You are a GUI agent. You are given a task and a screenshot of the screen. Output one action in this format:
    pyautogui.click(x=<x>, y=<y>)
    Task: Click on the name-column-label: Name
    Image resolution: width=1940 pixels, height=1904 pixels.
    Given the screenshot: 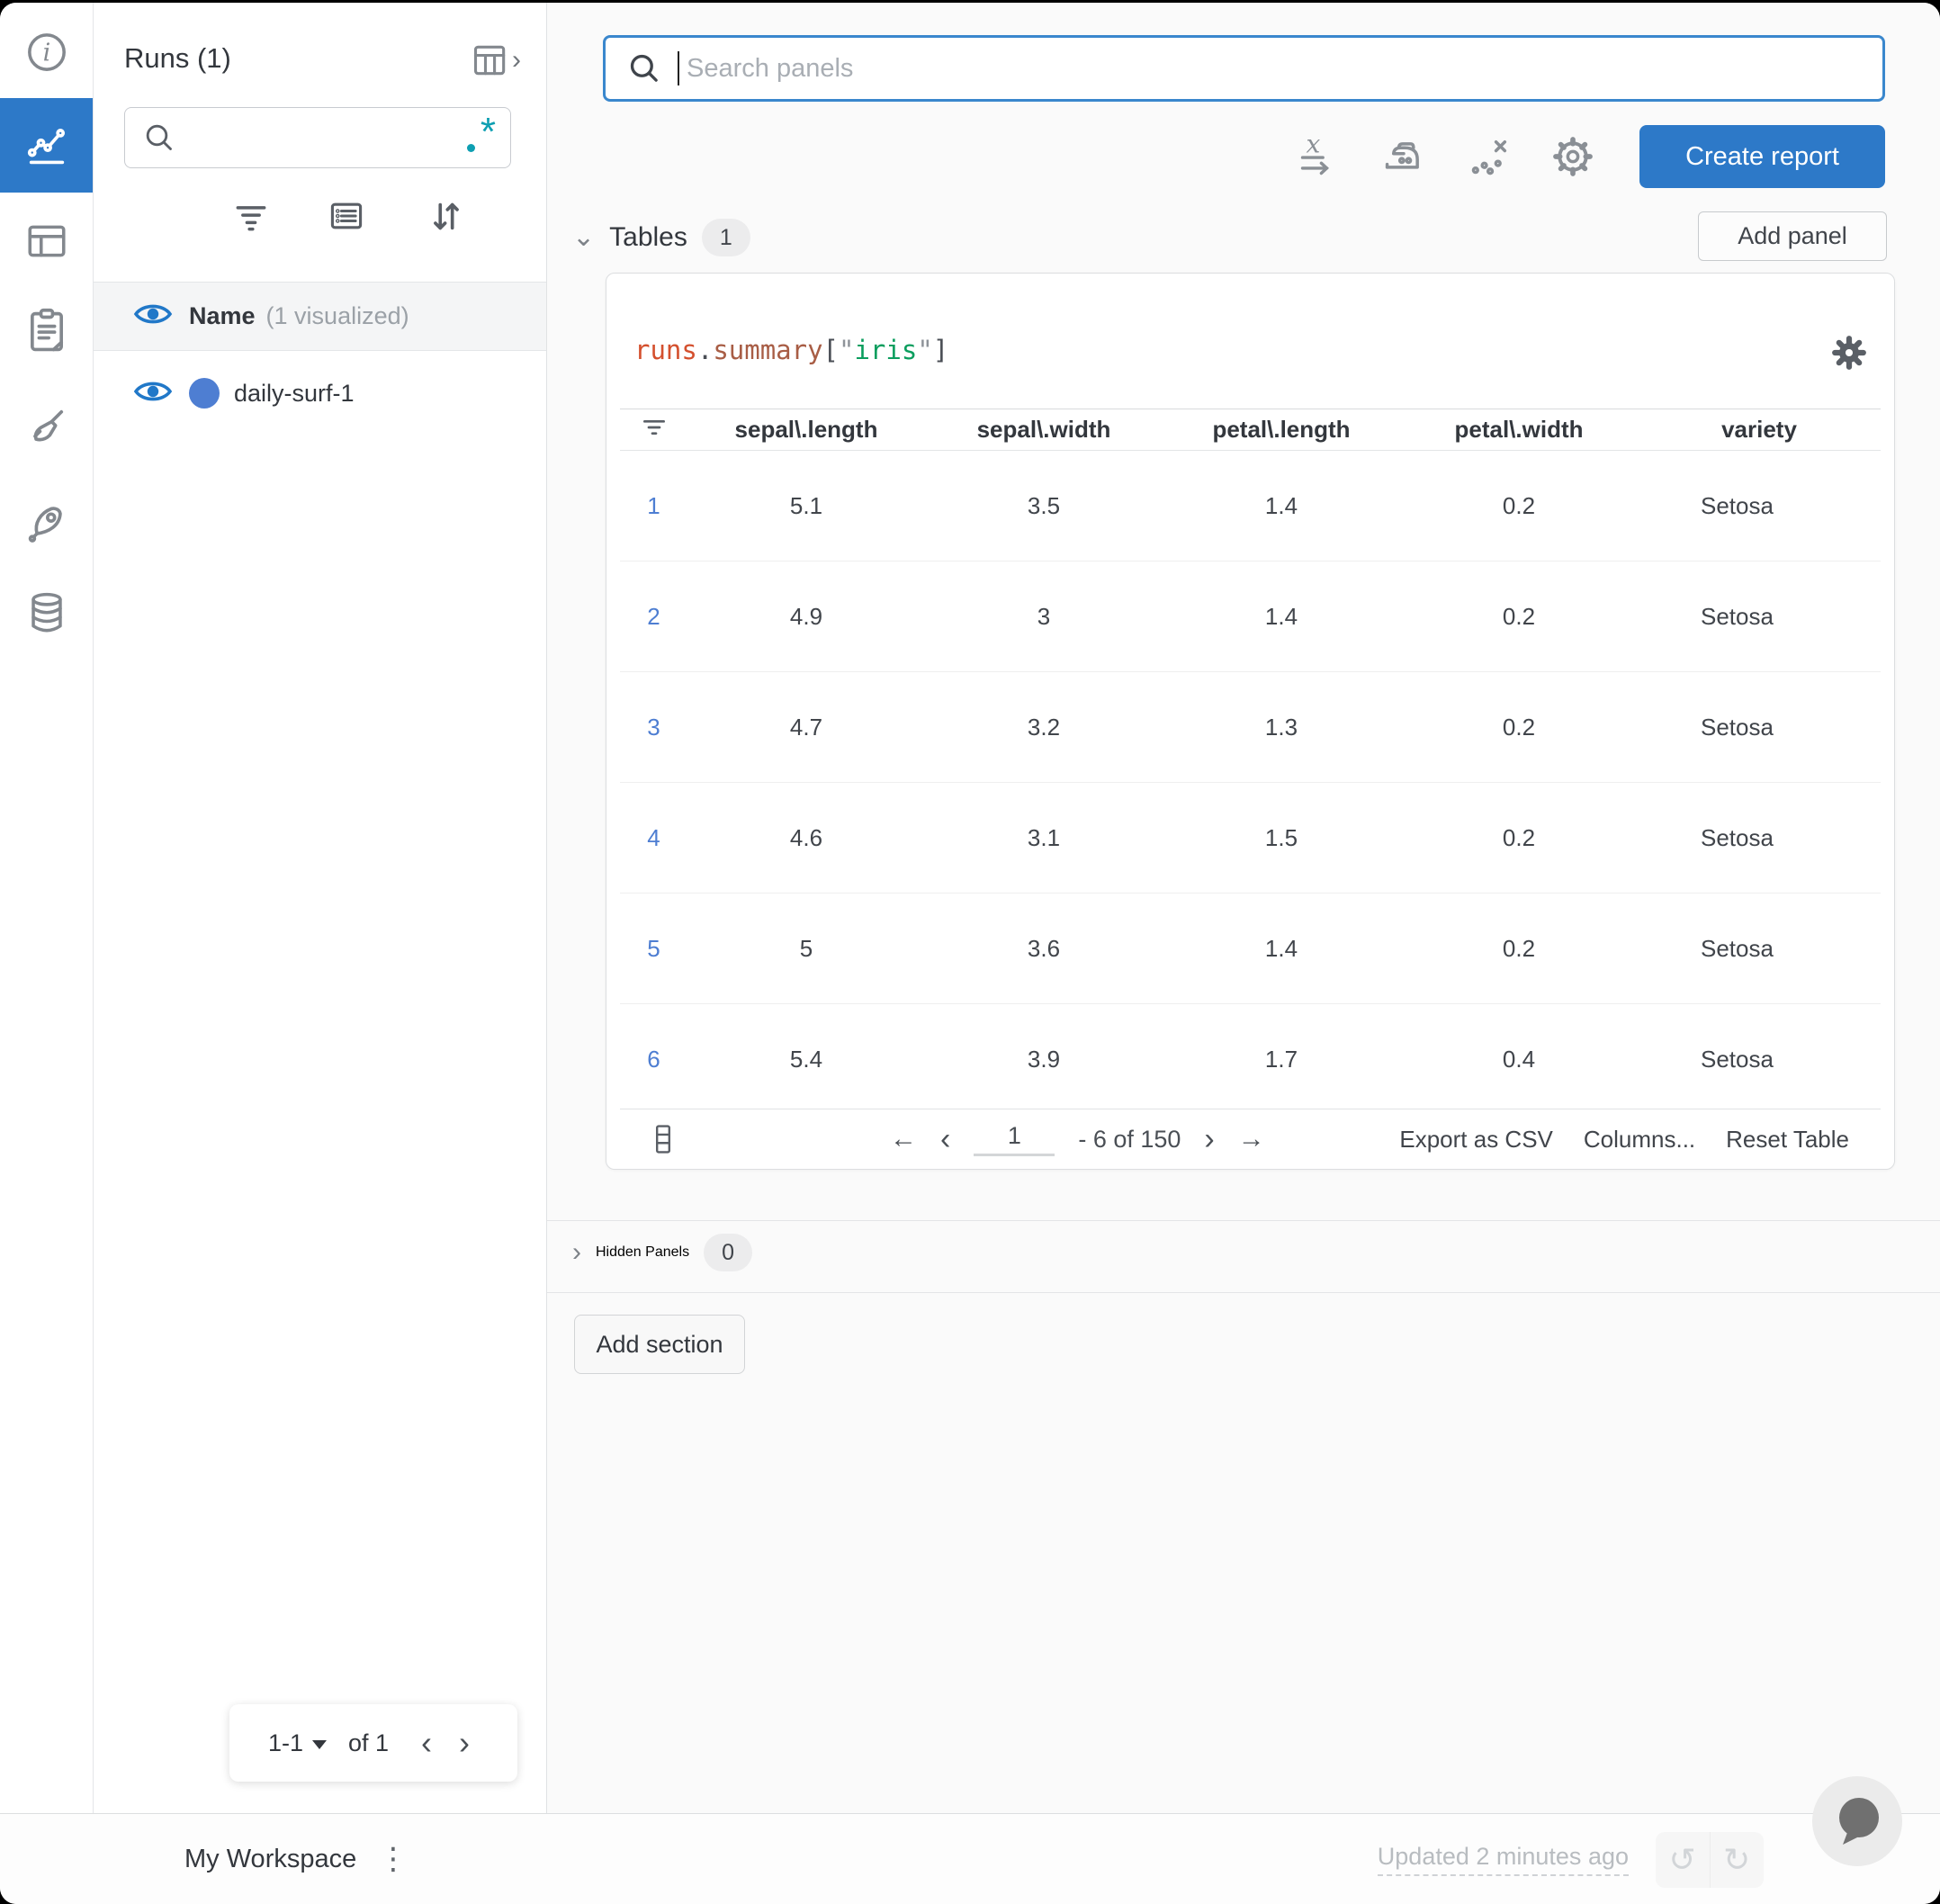 What is the action you would take?
    pyautogui.click(x=223, y=315)
    